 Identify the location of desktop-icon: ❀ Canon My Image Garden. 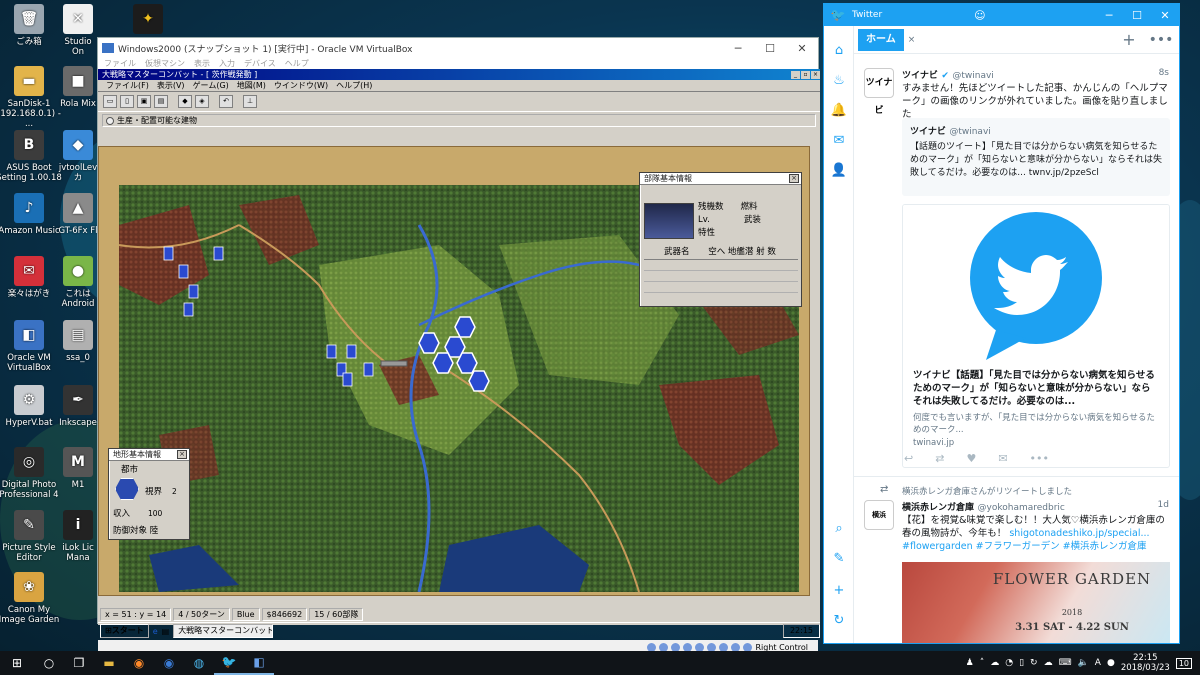
(32, 598).